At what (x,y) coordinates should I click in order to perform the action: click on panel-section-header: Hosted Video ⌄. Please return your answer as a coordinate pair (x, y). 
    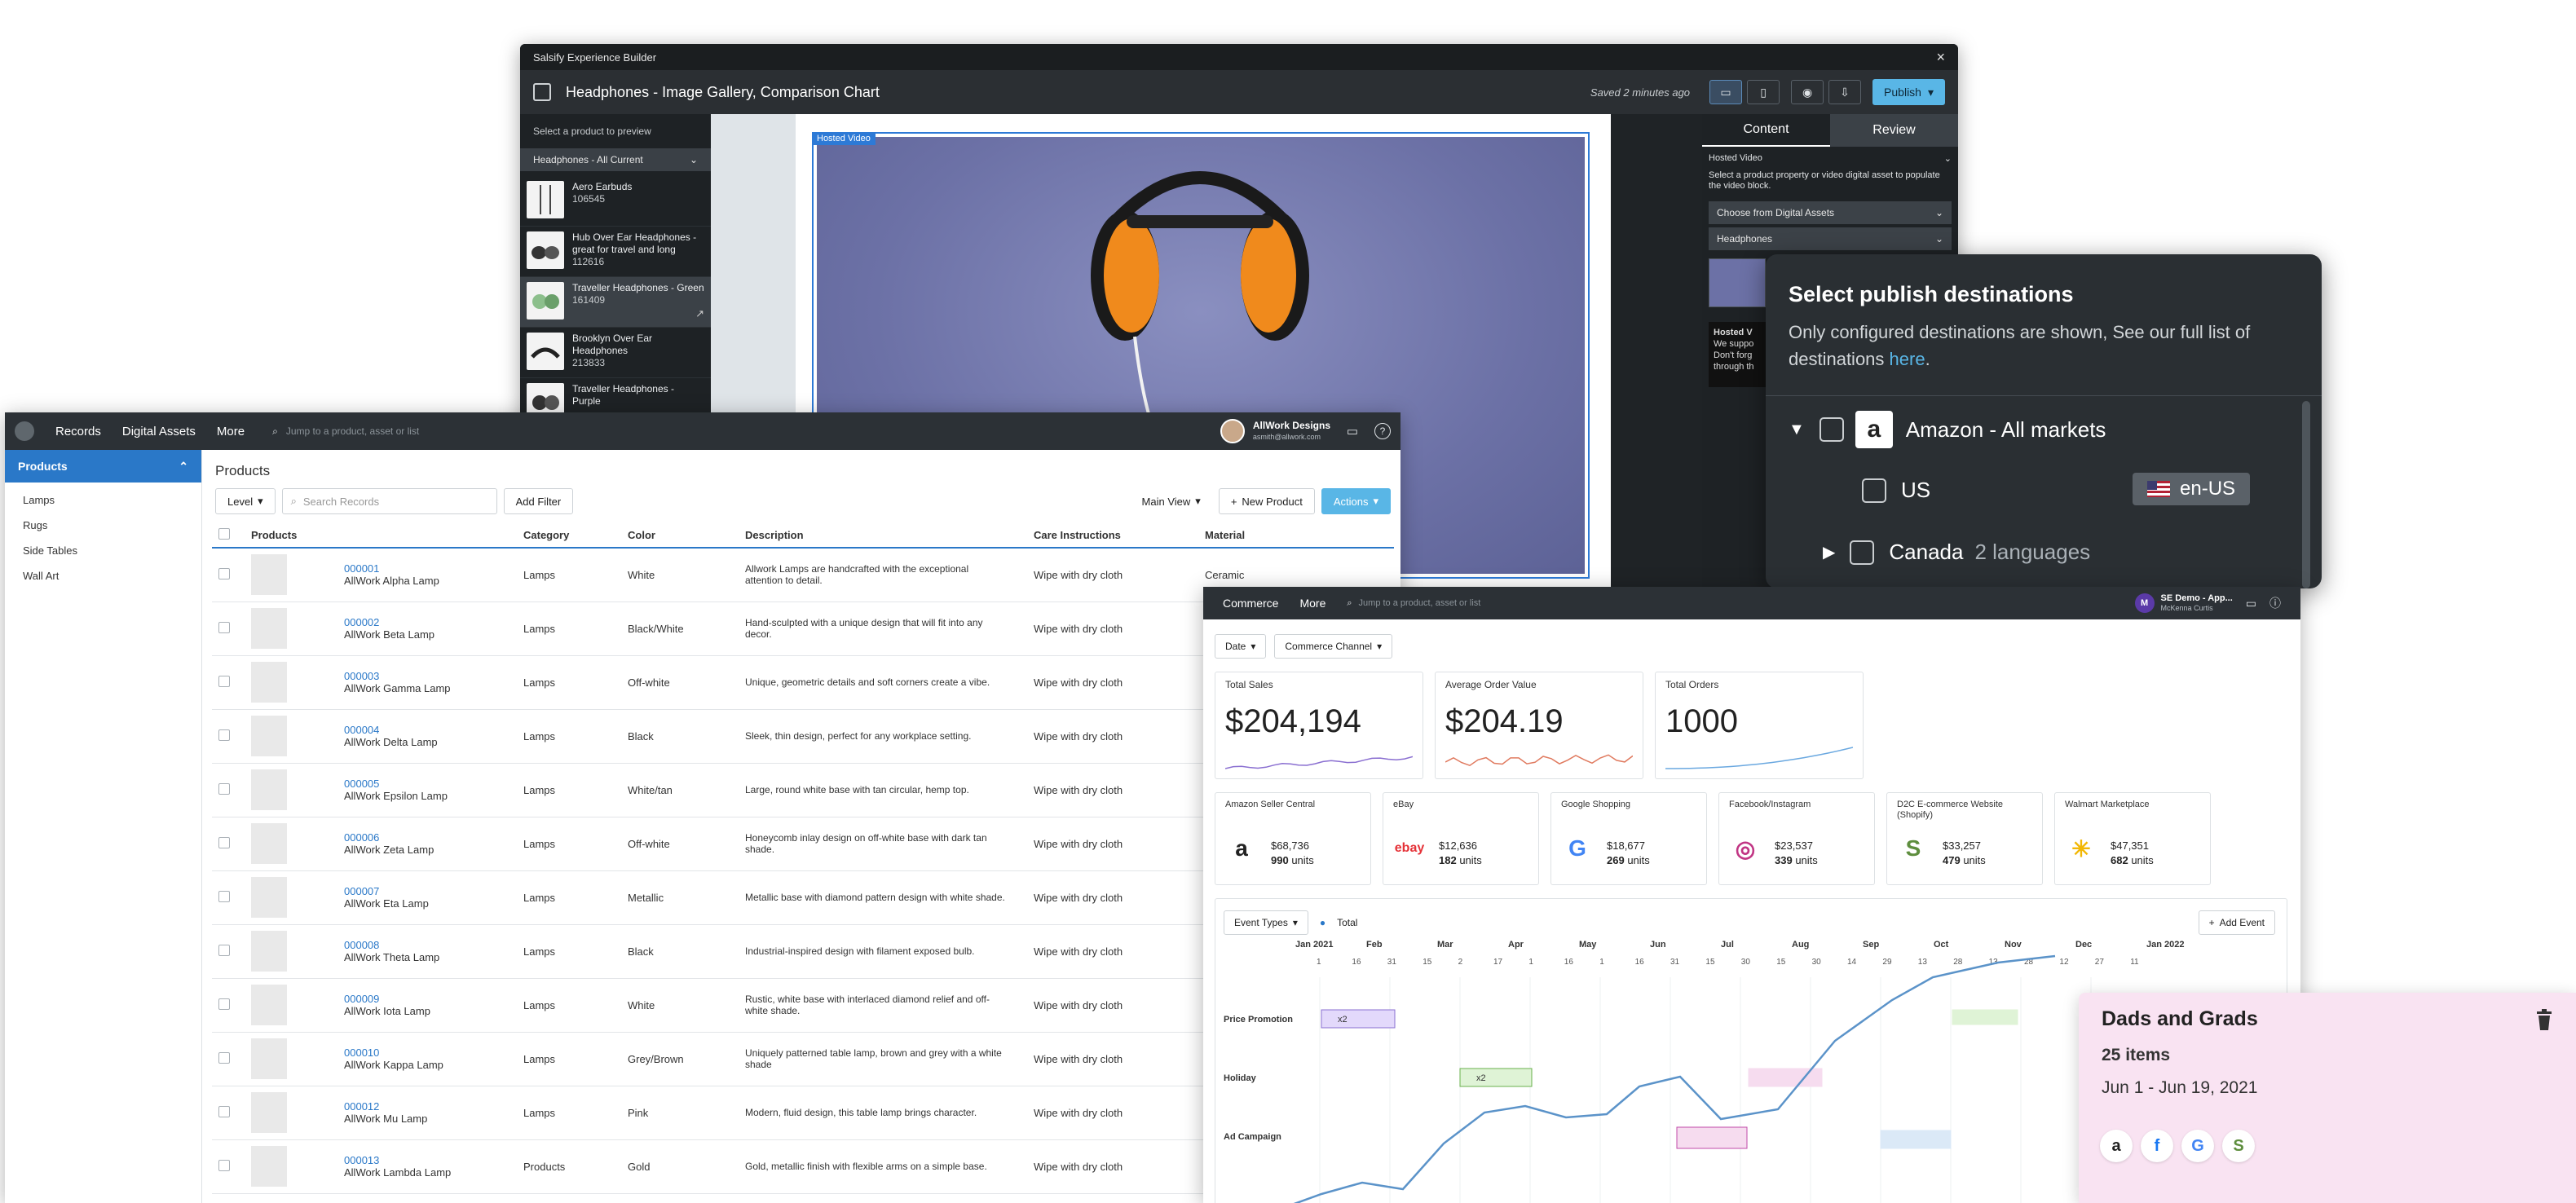
    Looking at the image, I should click on (1830, 158).